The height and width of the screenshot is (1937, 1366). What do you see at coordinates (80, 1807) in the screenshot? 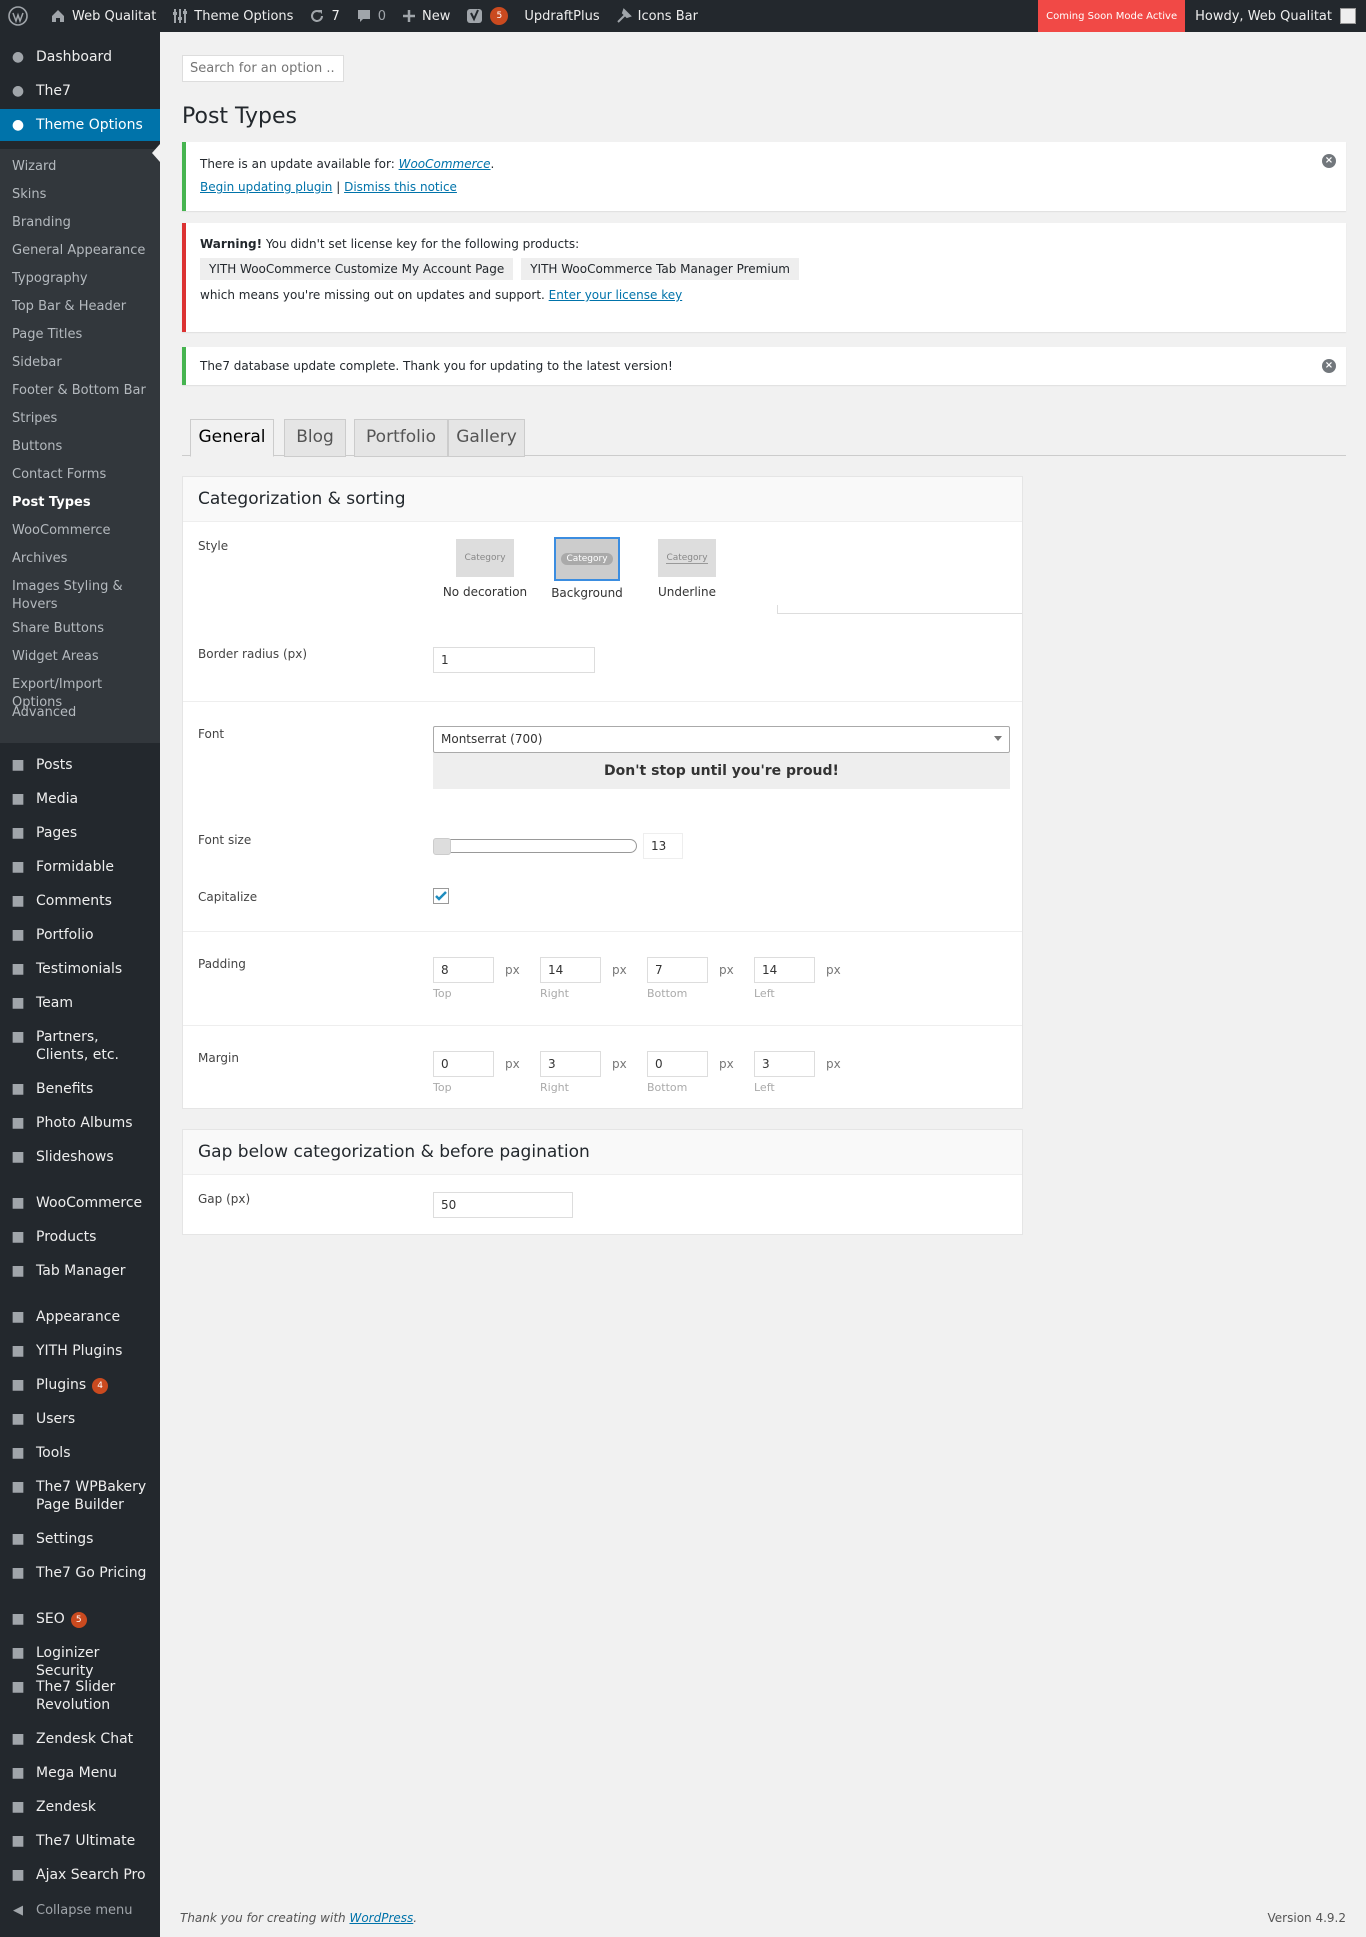
I see `sidebar-item-zendesk: ■ Zendesk` at bounding box center [80, 1807].